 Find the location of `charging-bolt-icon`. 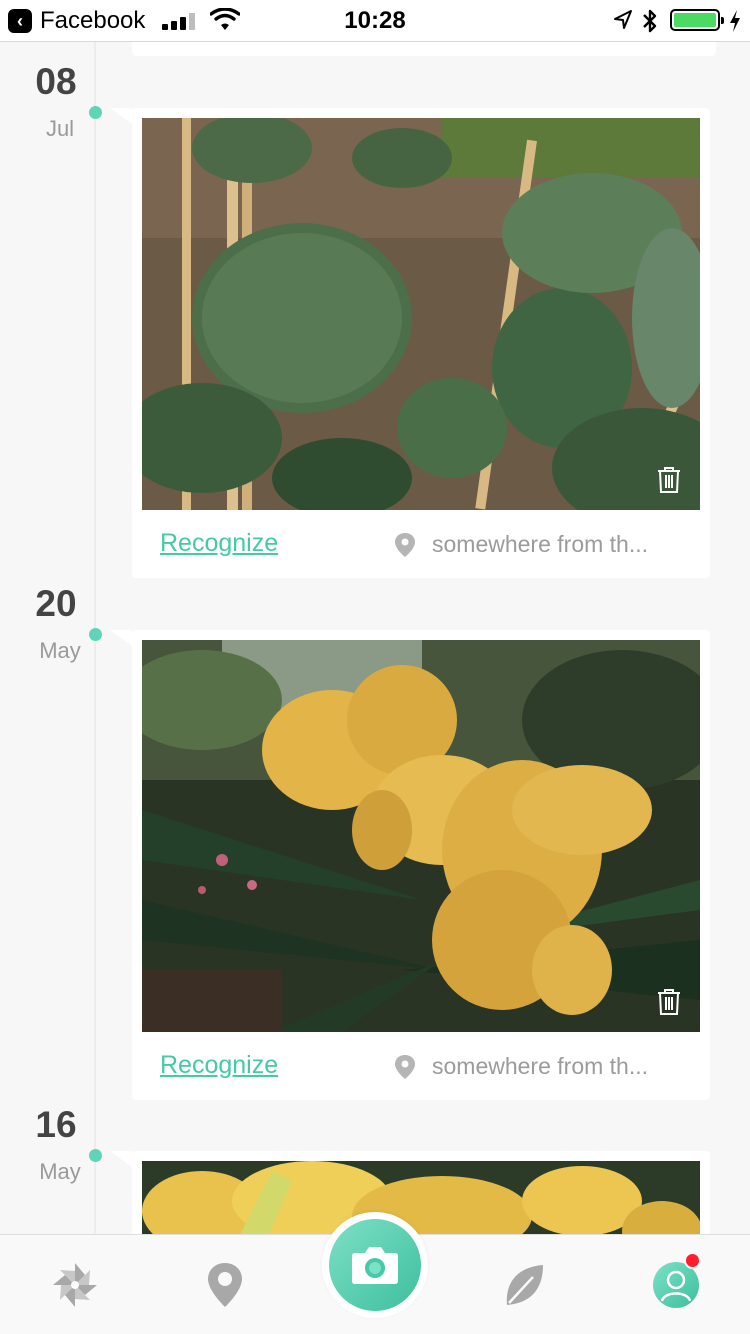

charging-bolt-icon is located at coordinates (735, 21).